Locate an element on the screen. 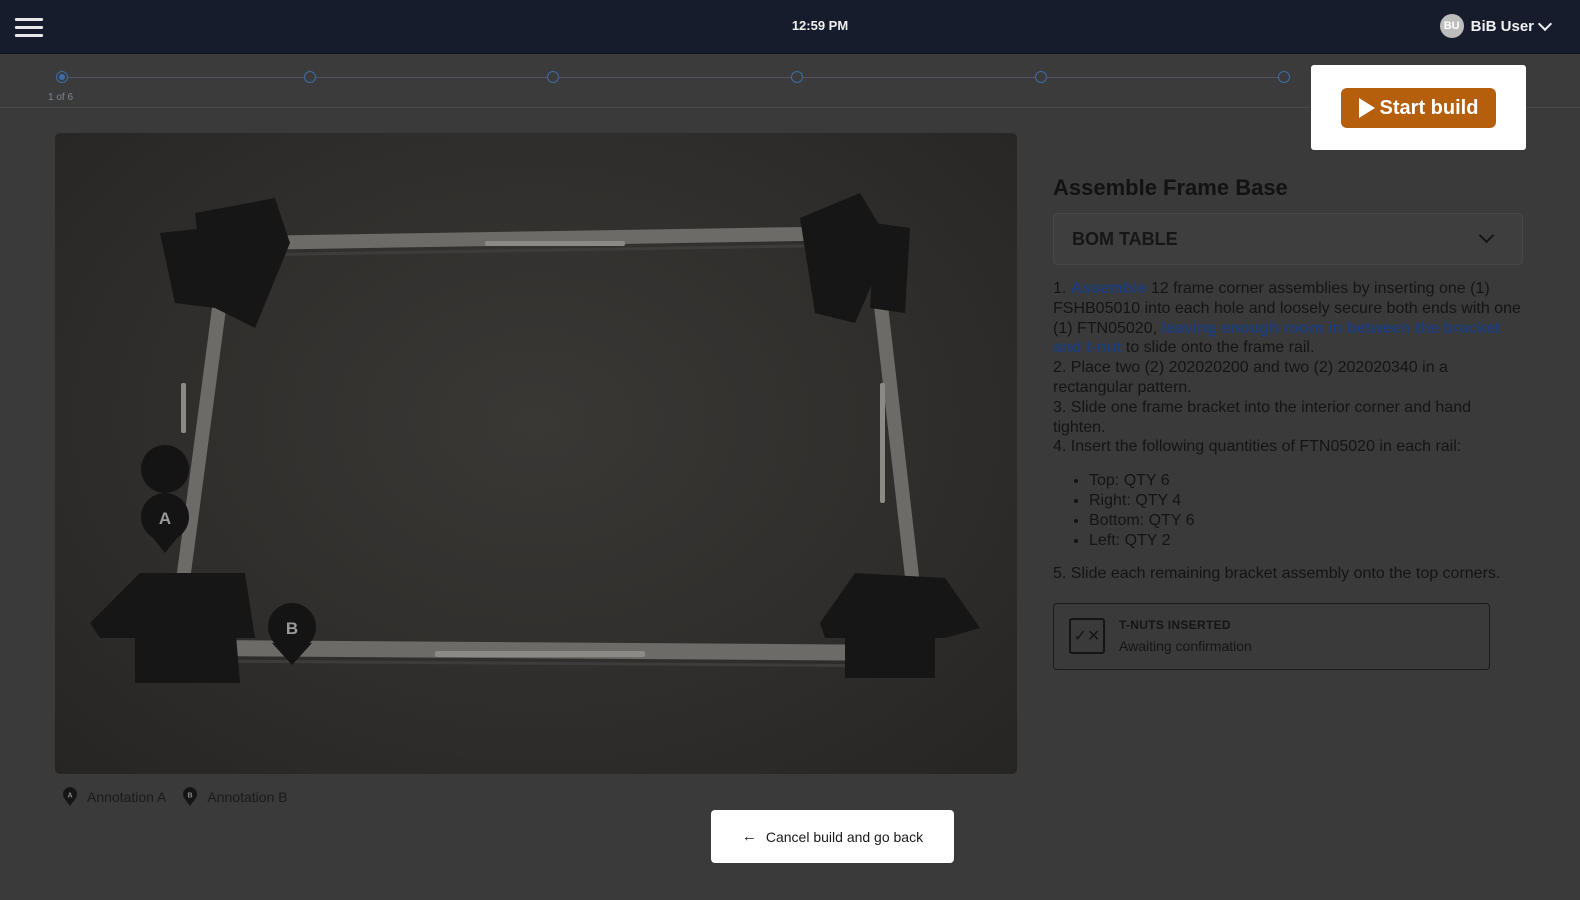  list-item: Left: QTY 2 is located at coordinates (1307, 541).